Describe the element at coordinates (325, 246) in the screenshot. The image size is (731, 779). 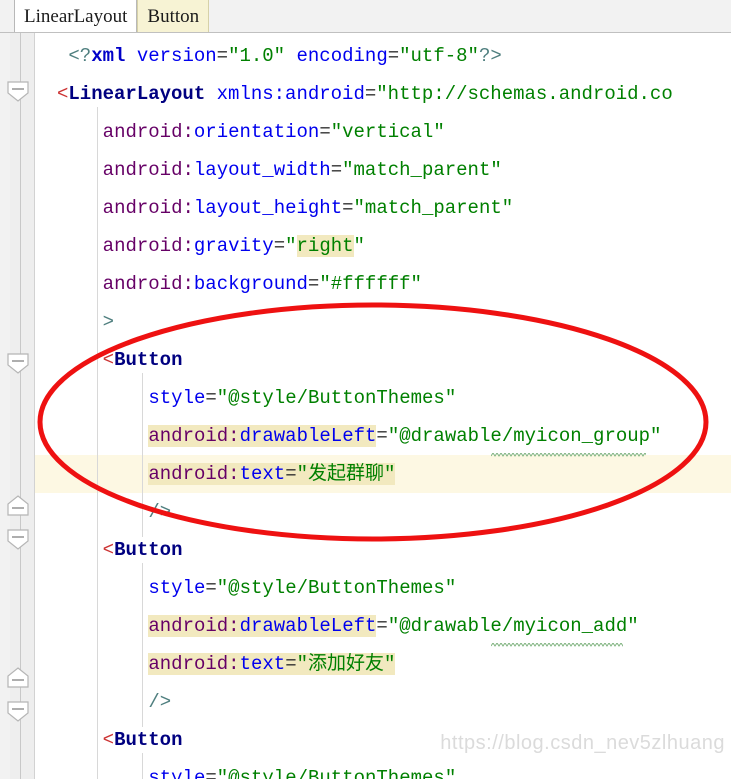
I see `code-token: right` at that location.